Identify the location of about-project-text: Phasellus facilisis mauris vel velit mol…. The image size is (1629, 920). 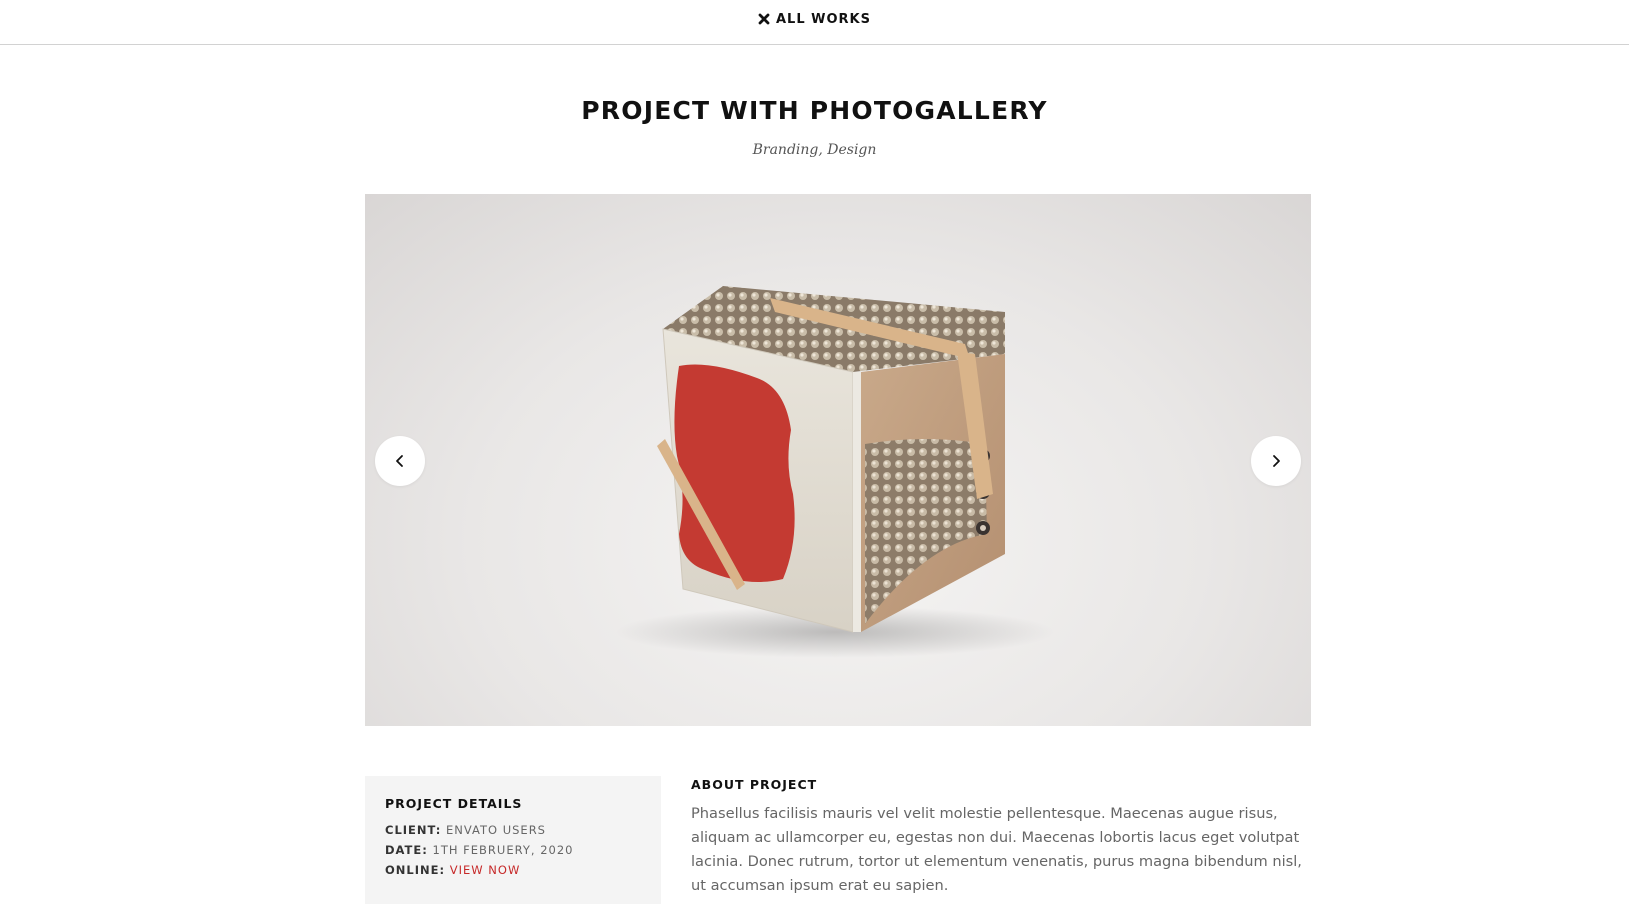
(996, 849).